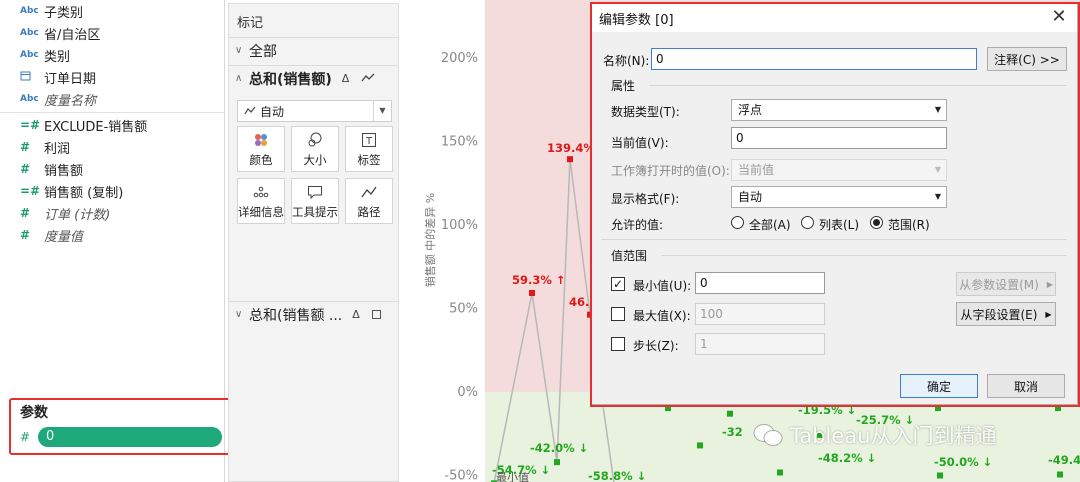 Image resolution: width=1080 pixels, height=482 pixels. Describe the element at coordinates (618, 344) in the screenshot. I see `step-checkbox` at that location.